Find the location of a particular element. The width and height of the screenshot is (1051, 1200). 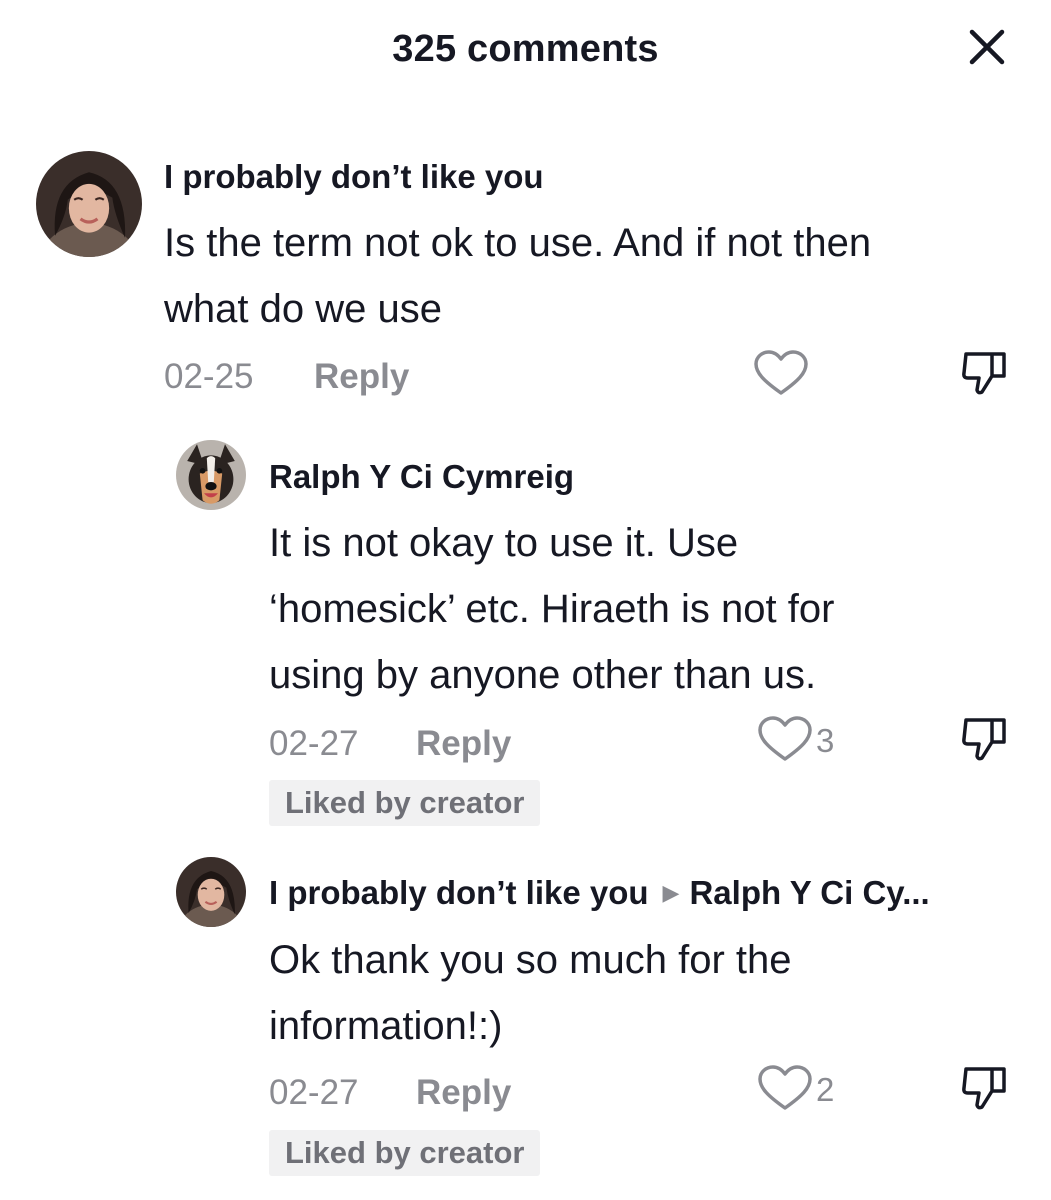

like-count: 2 is located at coordinates (825, 1089).